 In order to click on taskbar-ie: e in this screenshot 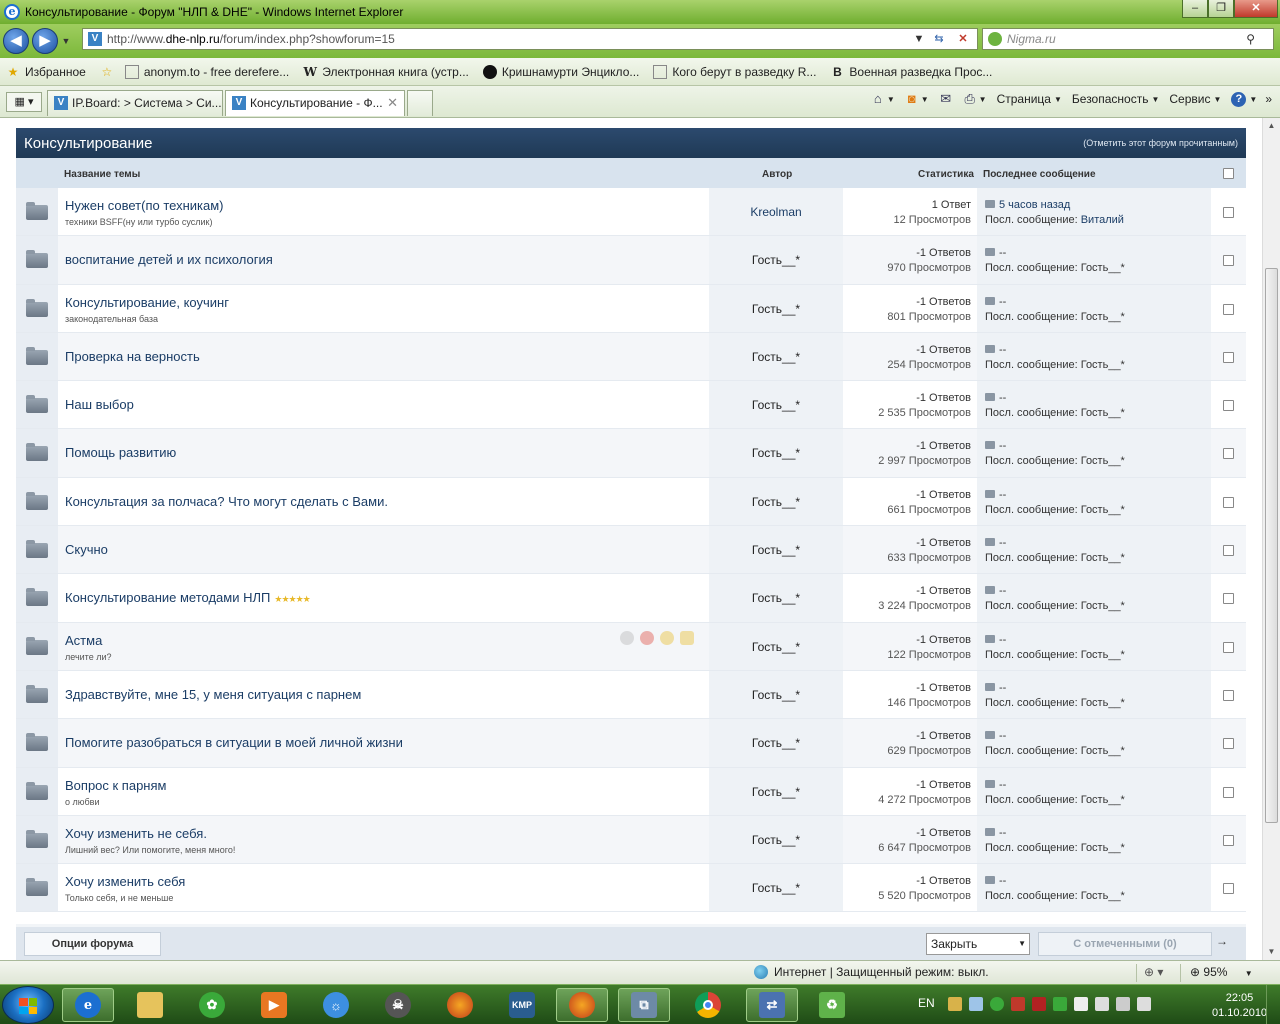, I will do `click(88, 1005)`.